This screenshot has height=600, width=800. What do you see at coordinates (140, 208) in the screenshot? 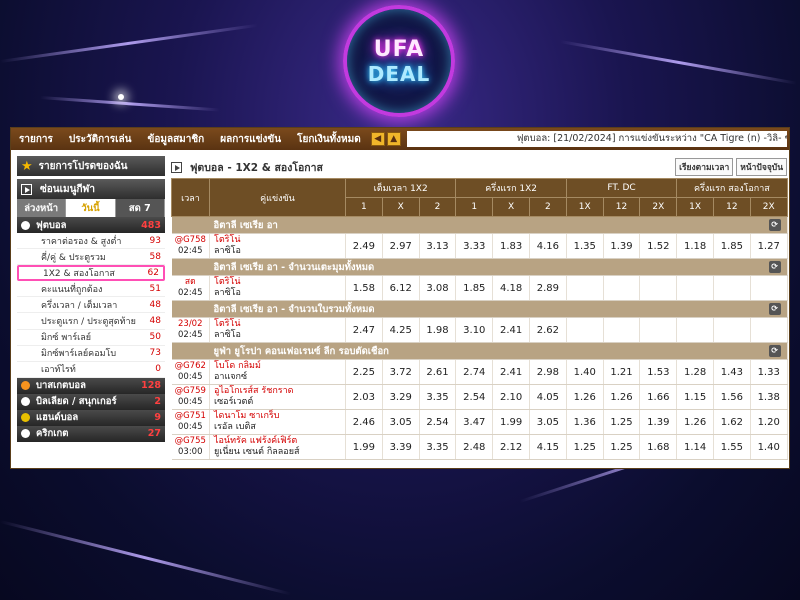
I see `tab-live: สด 7` at bounding box center [140, 208].